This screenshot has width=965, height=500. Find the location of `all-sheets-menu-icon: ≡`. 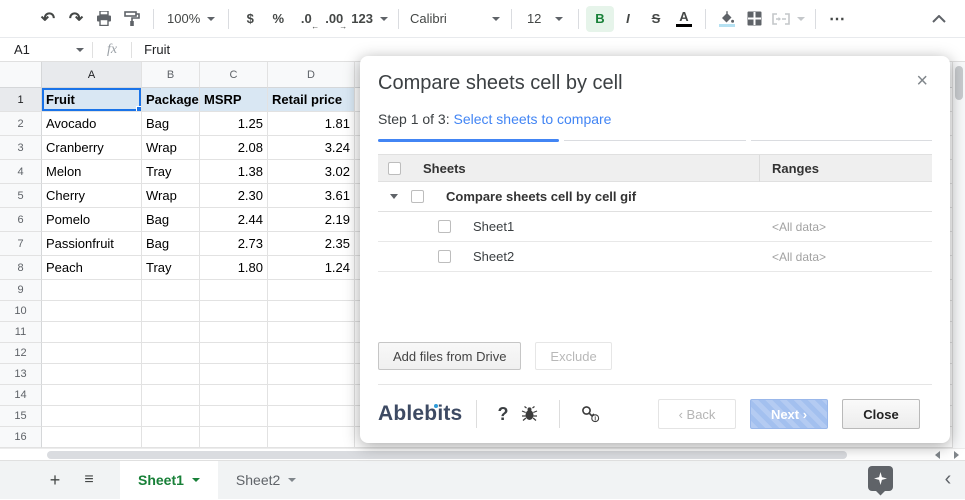

all-sheets-menu-icon: ≡ is located at coordinates (89, 480).